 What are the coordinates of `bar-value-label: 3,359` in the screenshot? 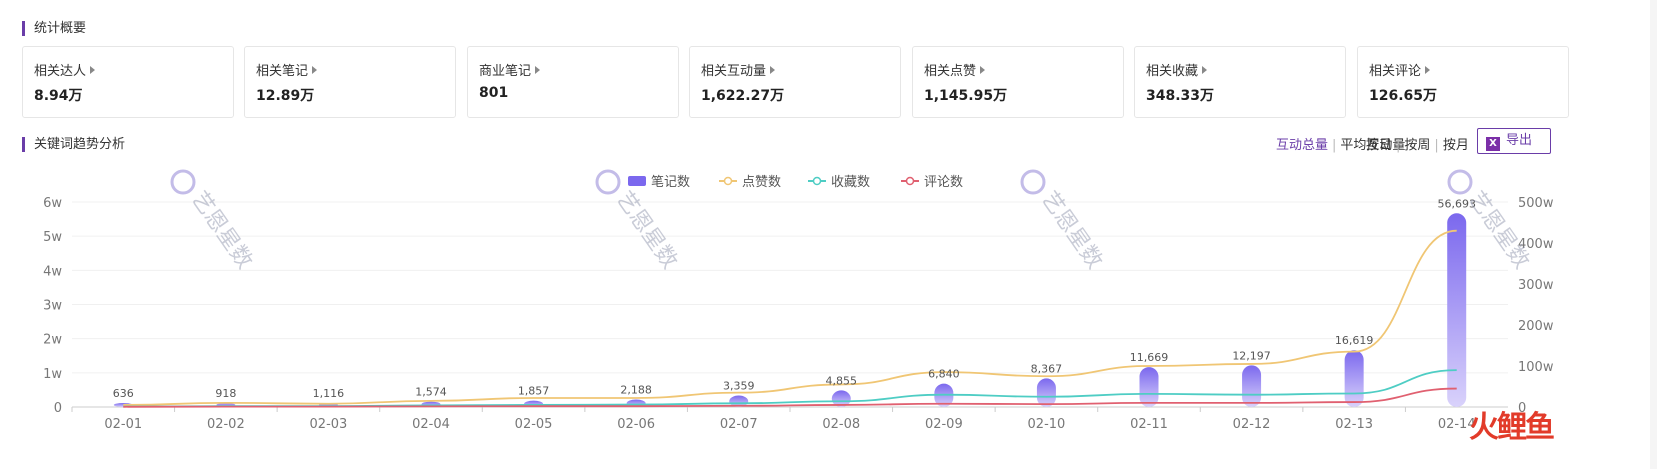 It's located at (739, 386).